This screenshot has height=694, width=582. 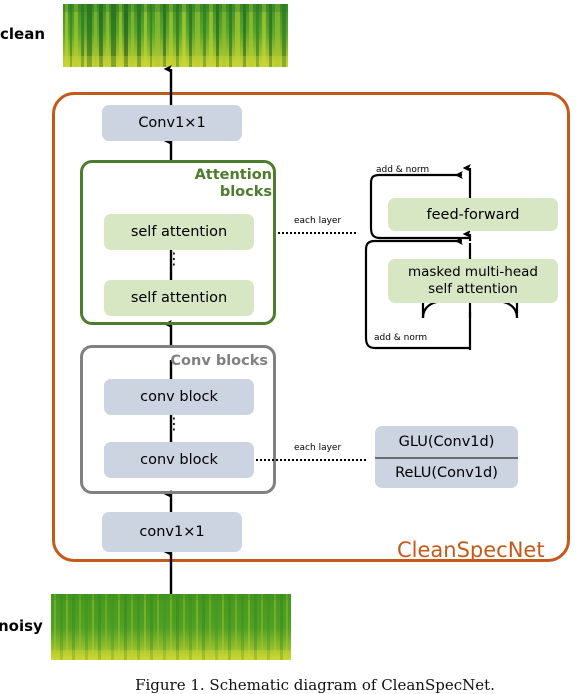 I want to click on self-attention-box-top: self attention, so click(x=179, y=232).